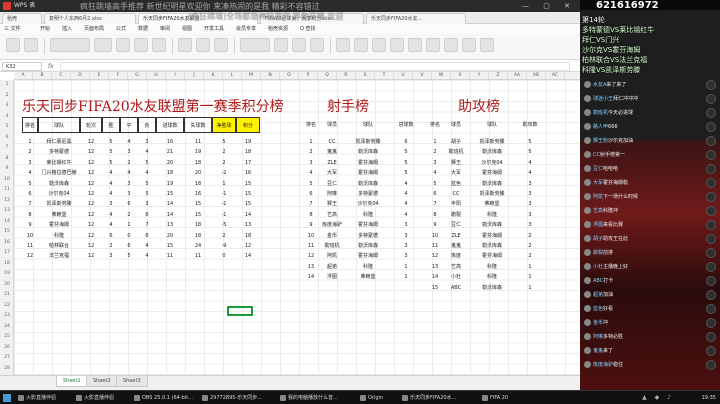  I want to click on column-header: N, so click(270, 76).